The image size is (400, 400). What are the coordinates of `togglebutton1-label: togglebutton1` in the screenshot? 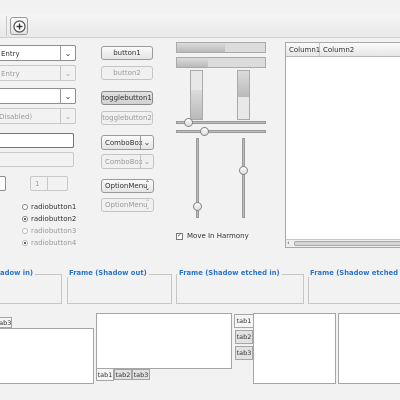 It's located at (127, 98).